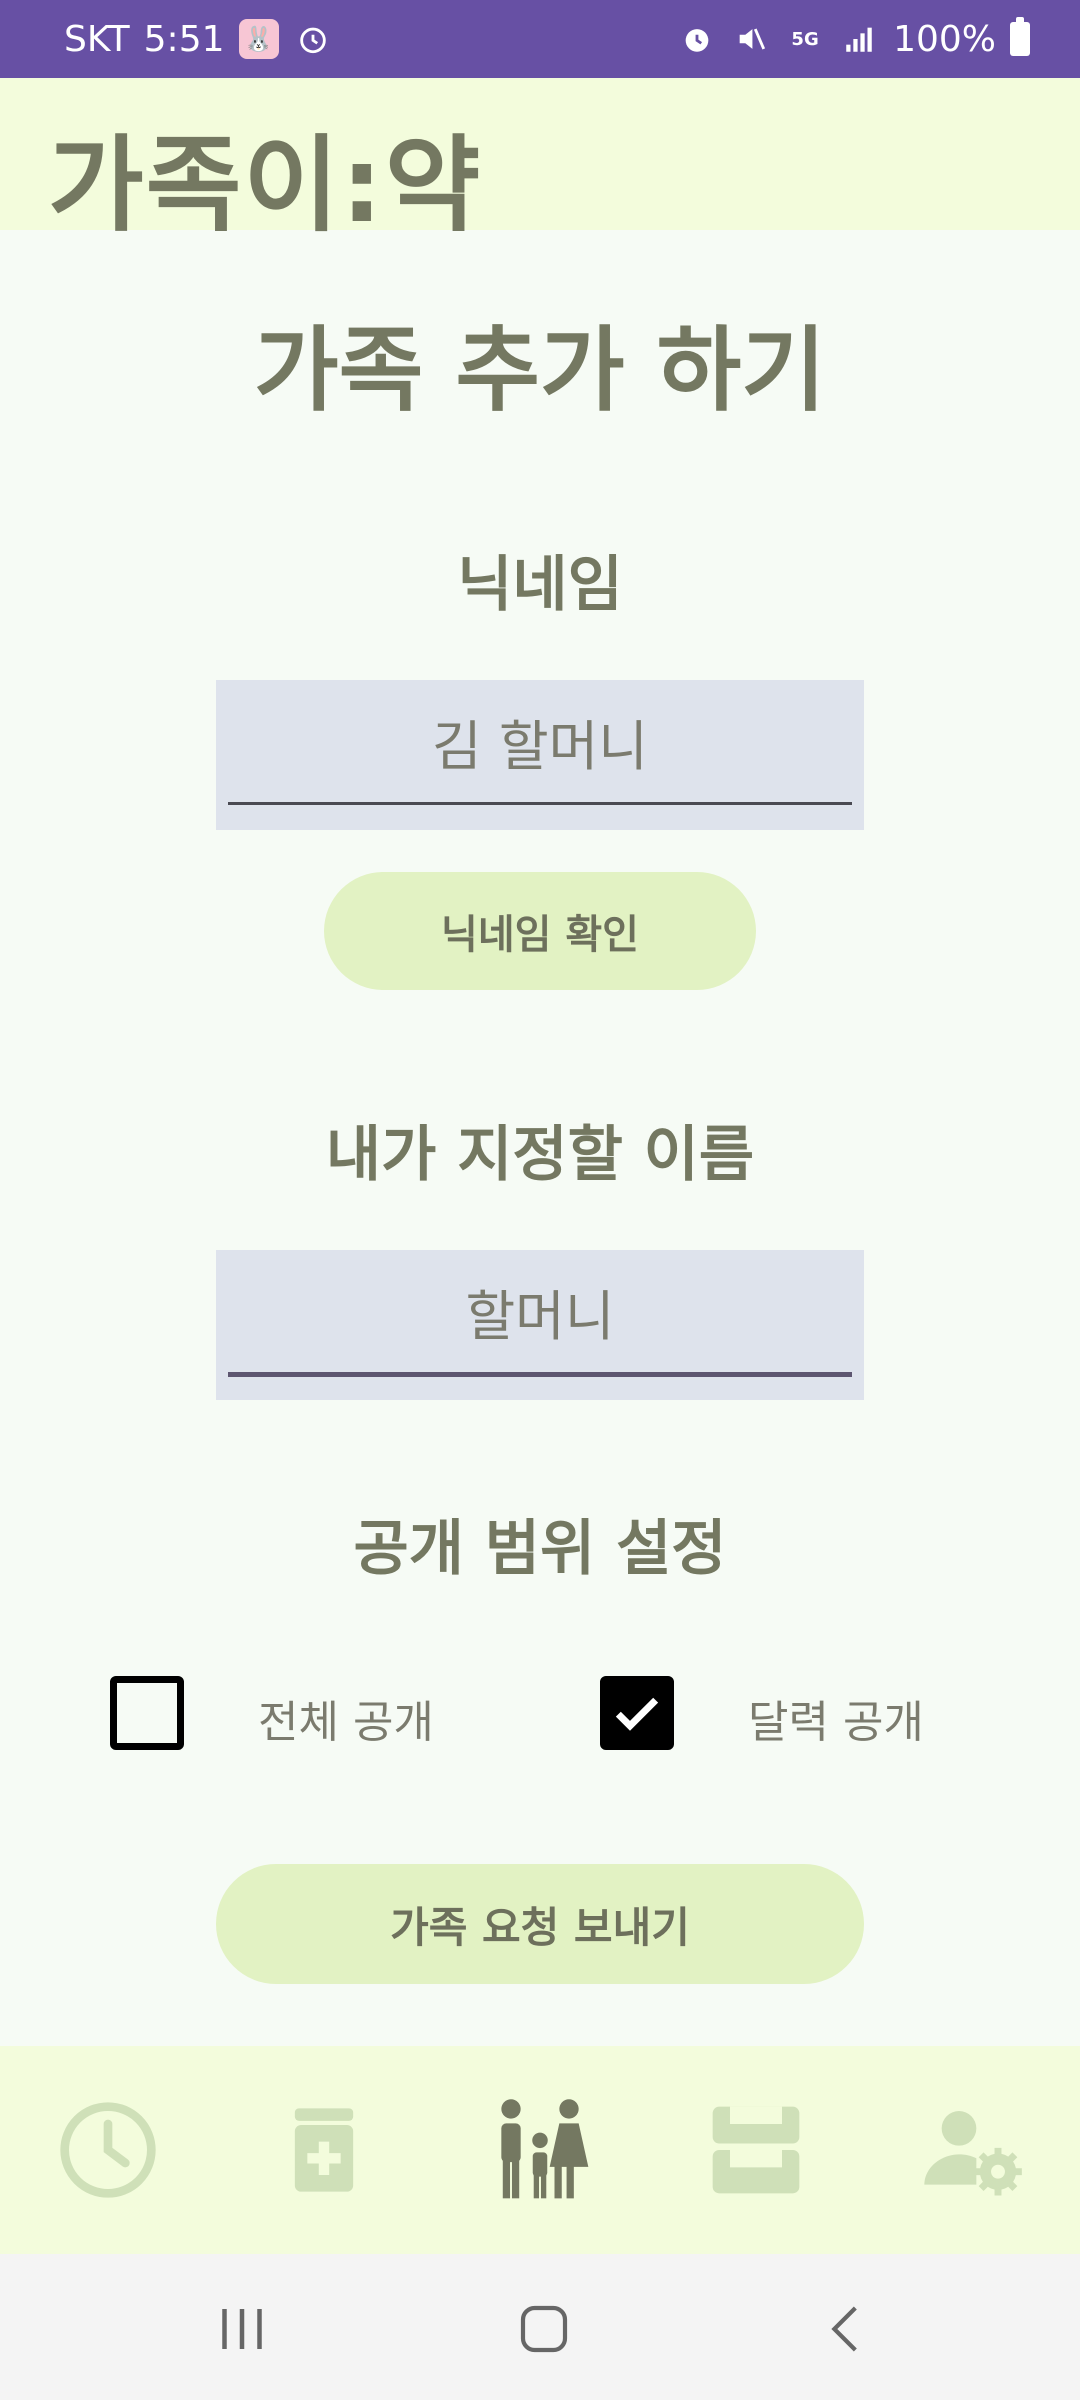  I want to click on alias-field, so click(540, 1325).